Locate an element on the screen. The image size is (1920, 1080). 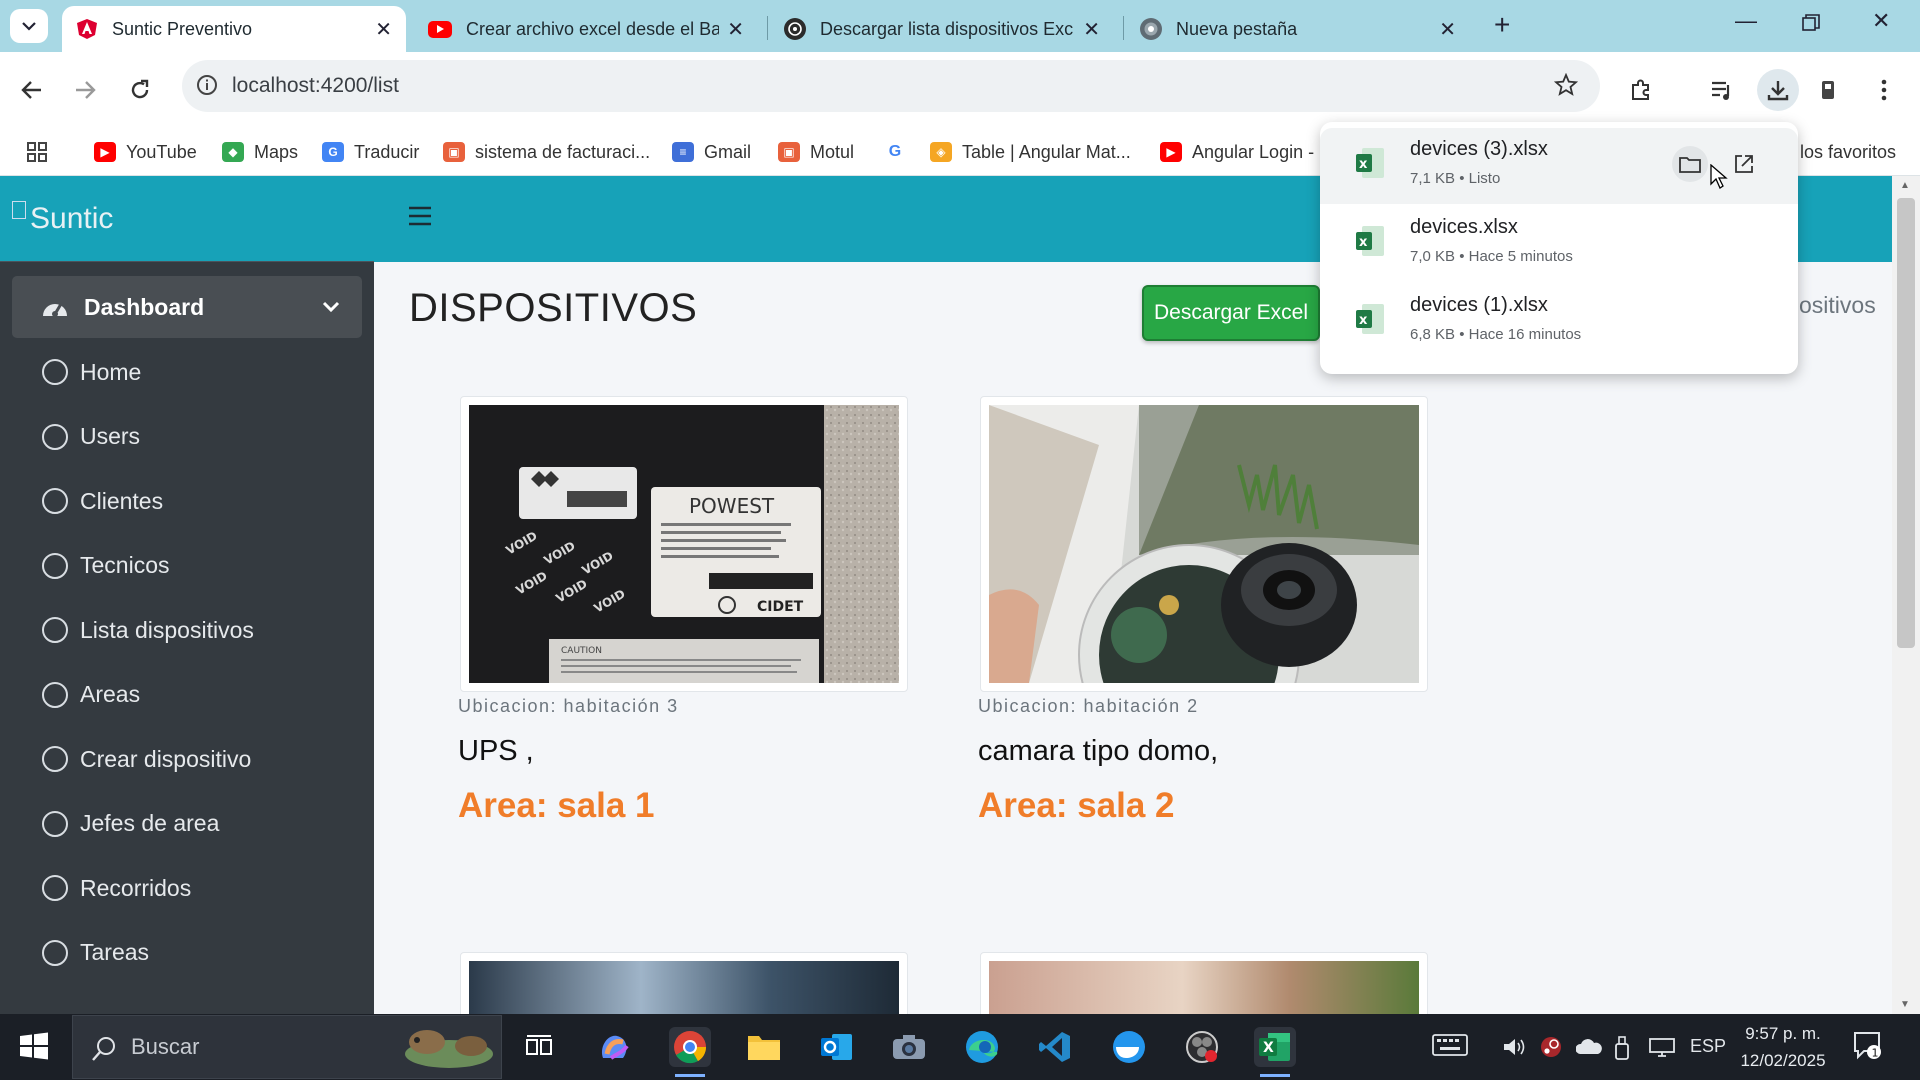
tab-title: Crear archivo excel desde el Ba is located at coordinates (593, 28).